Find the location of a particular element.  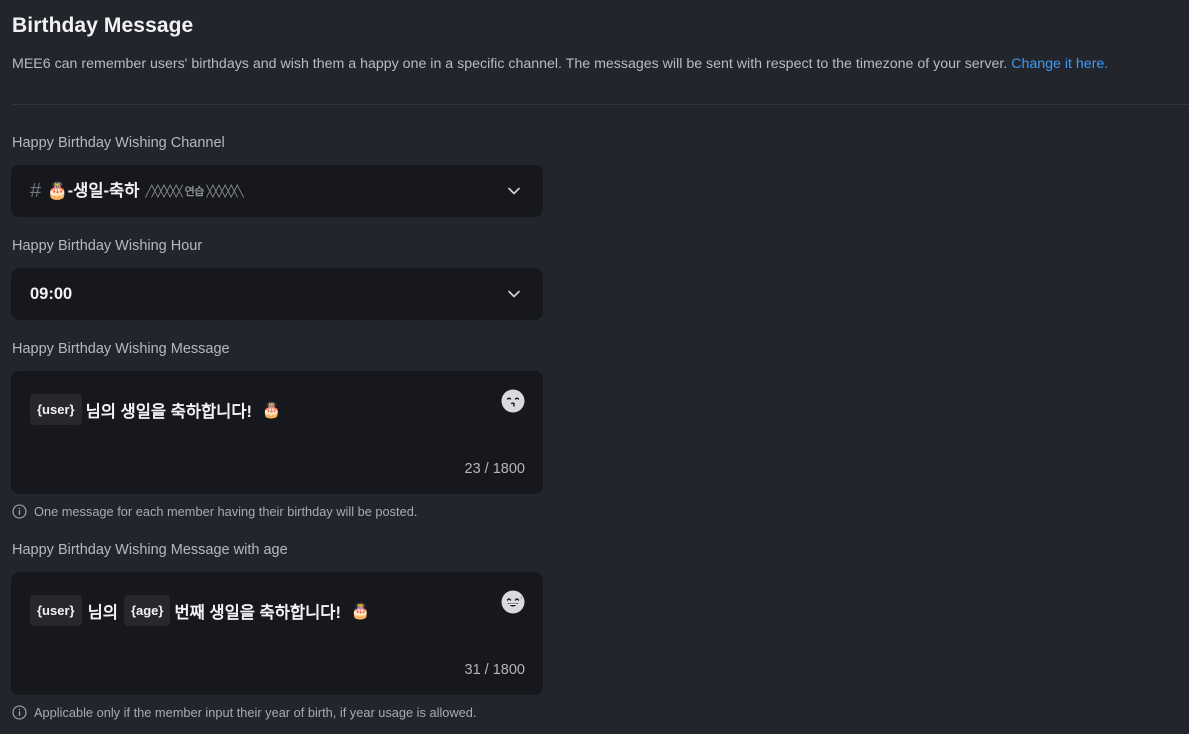

message-age-text-mid: 님의 is located at coordinates (102, 612).